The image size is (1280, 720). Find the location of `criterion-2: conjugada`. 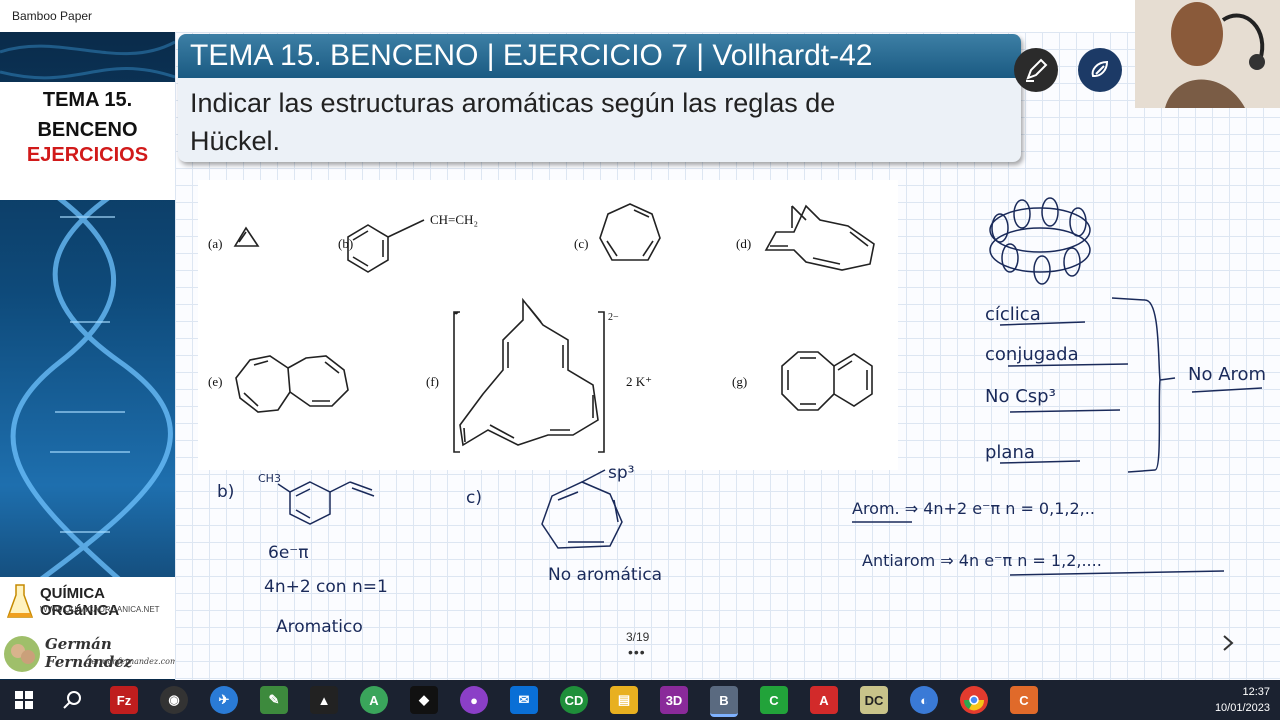

criterion-2: conjugada is located at coordinates (1032, 354).